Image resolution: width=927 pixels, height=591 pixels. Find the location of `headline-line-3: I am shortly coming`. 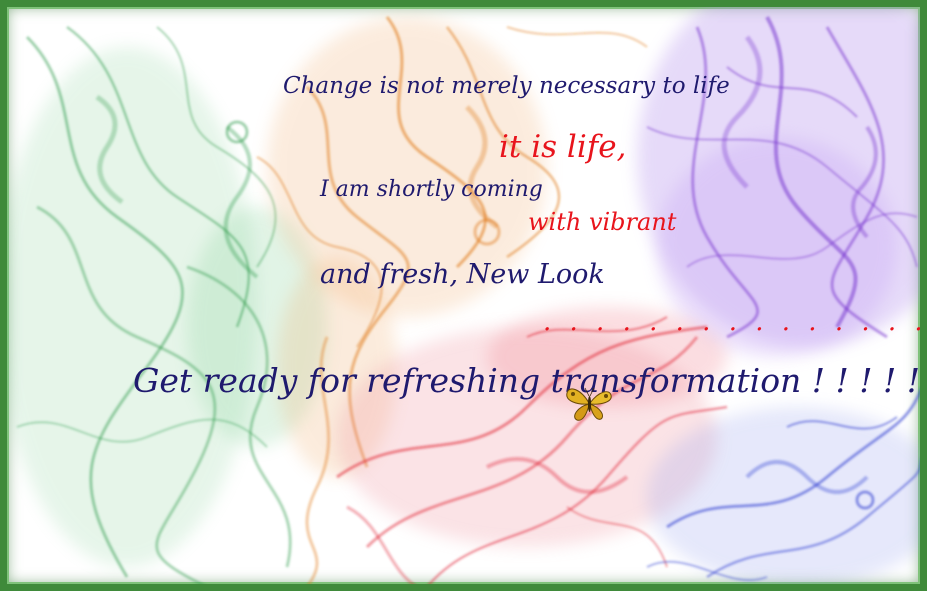

headline-line-3: I am shortly coming is located at coordinates (431, 189).